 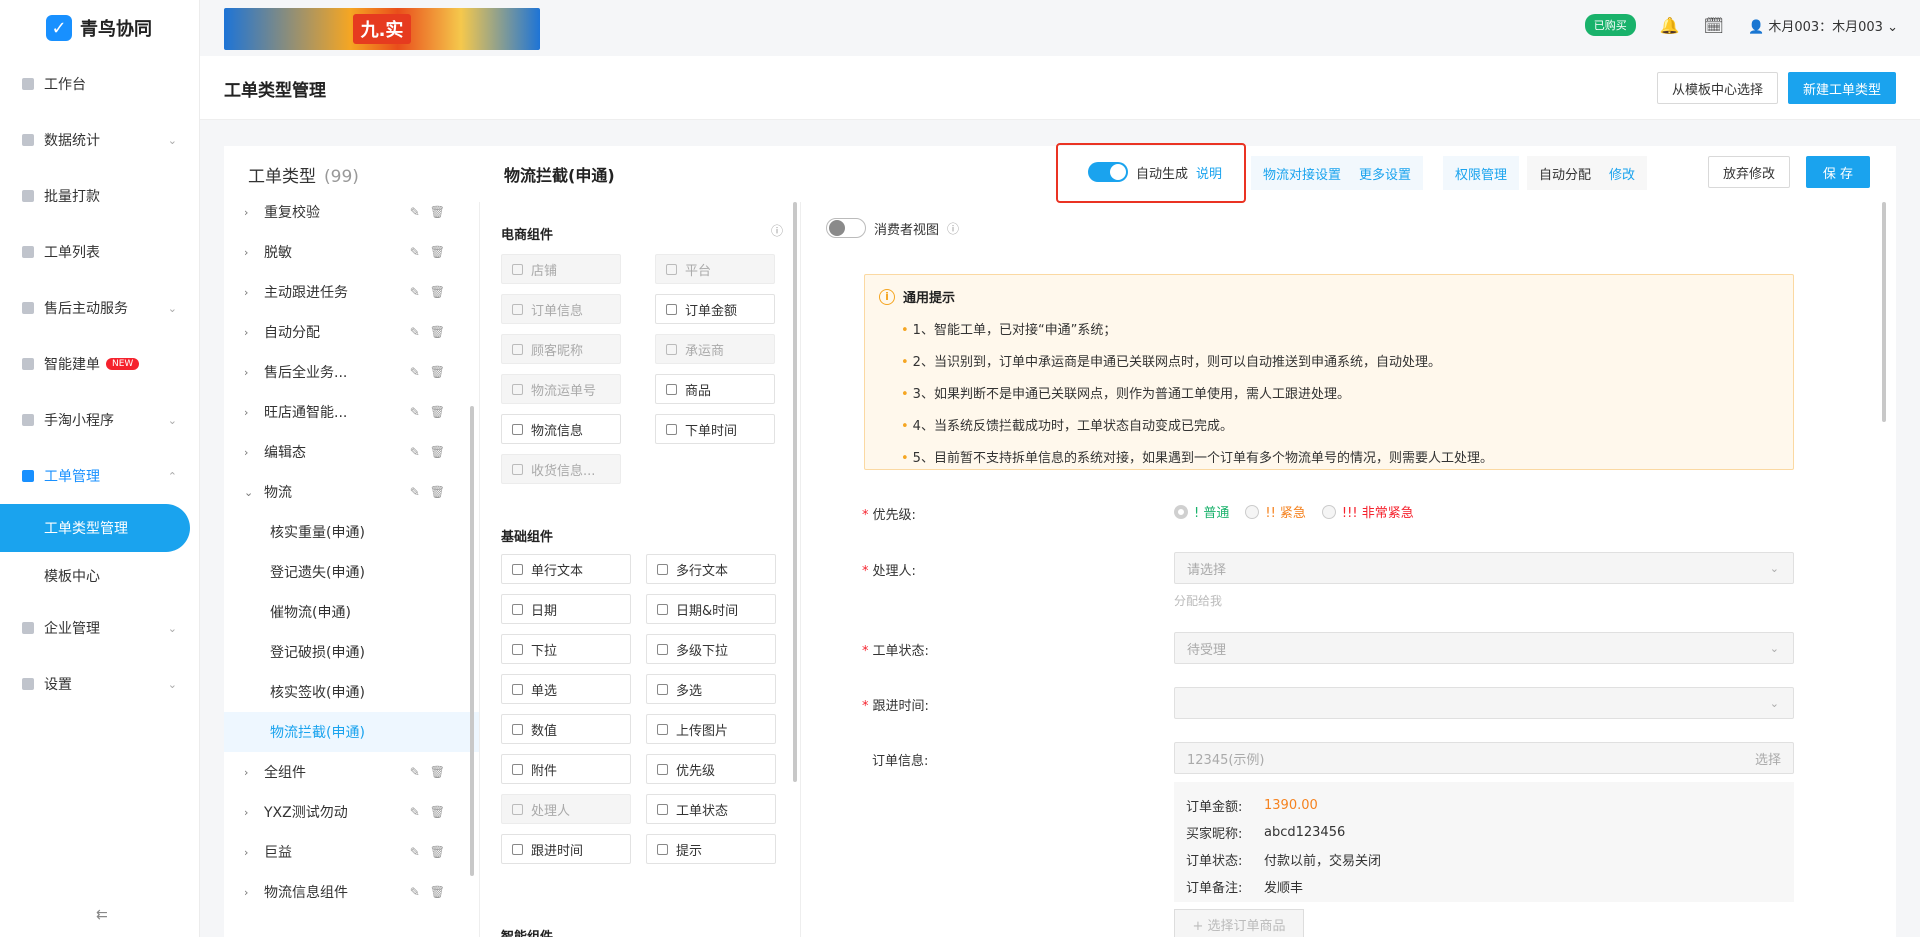 I want to click on priority-radio: ! 普通, so click(x=1201, y=511).